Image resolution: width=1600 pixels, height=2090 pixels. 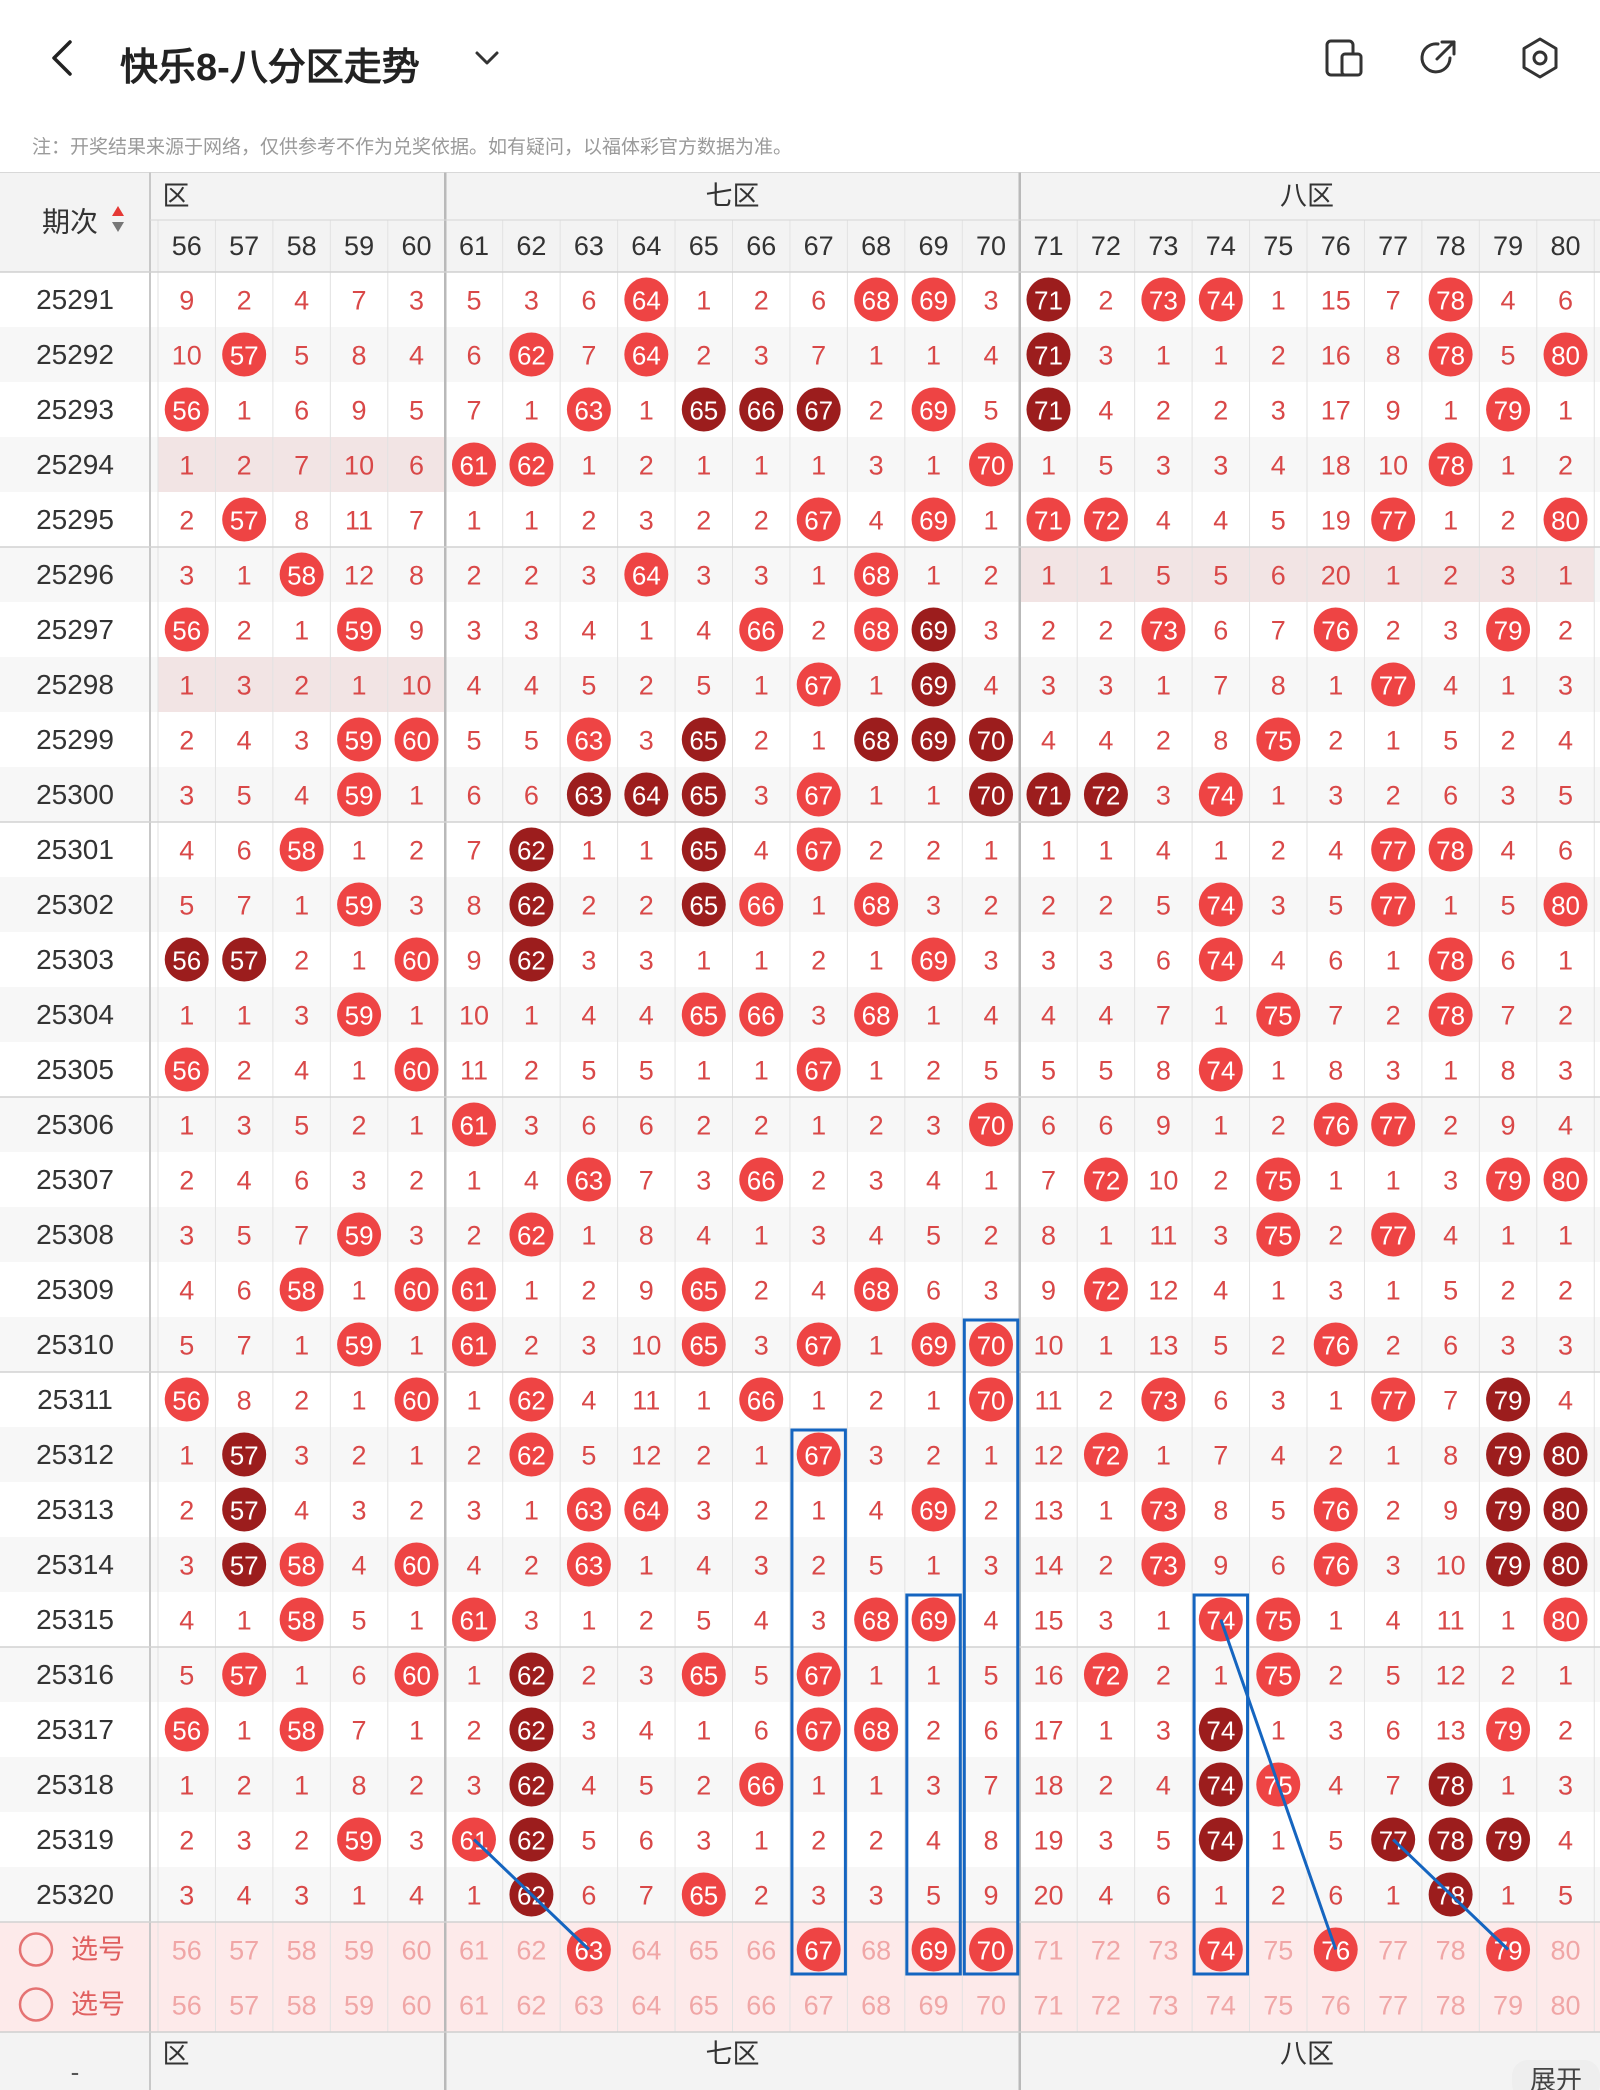 I want to click on share-icon, so click(x=1438, y=58).